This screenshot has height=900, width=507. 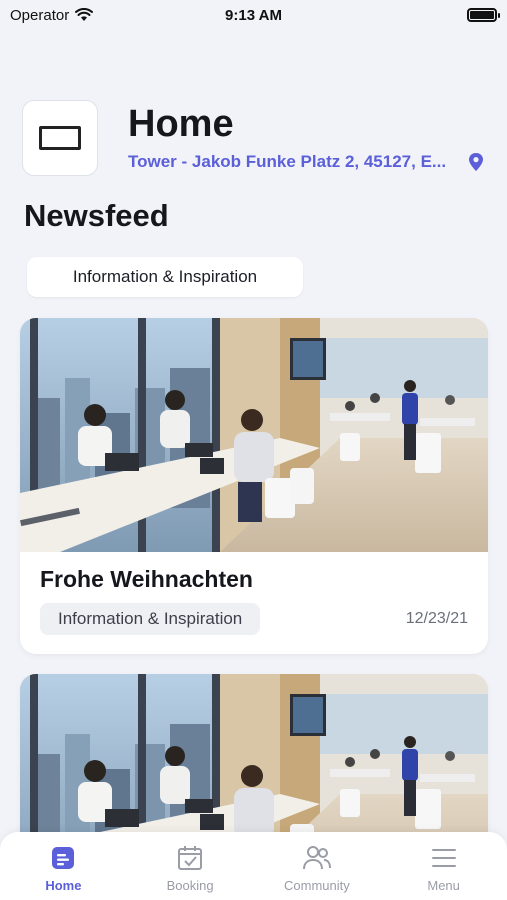 What do you see at coordinates (253, 866) in the screenshot?
I see `tab-bar: Home Booking Community Menu` at bounding box center [253, 866].